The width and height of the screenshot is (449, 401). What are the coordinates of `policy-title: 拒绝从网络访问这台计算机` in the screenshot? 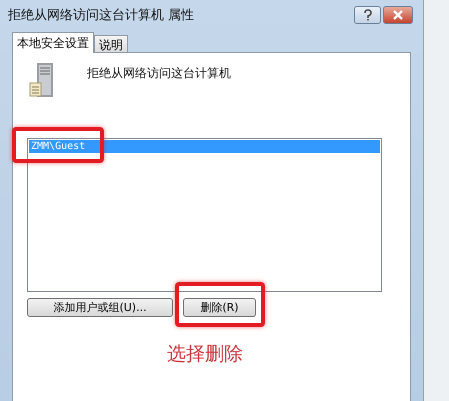 It's located at (159, 73).